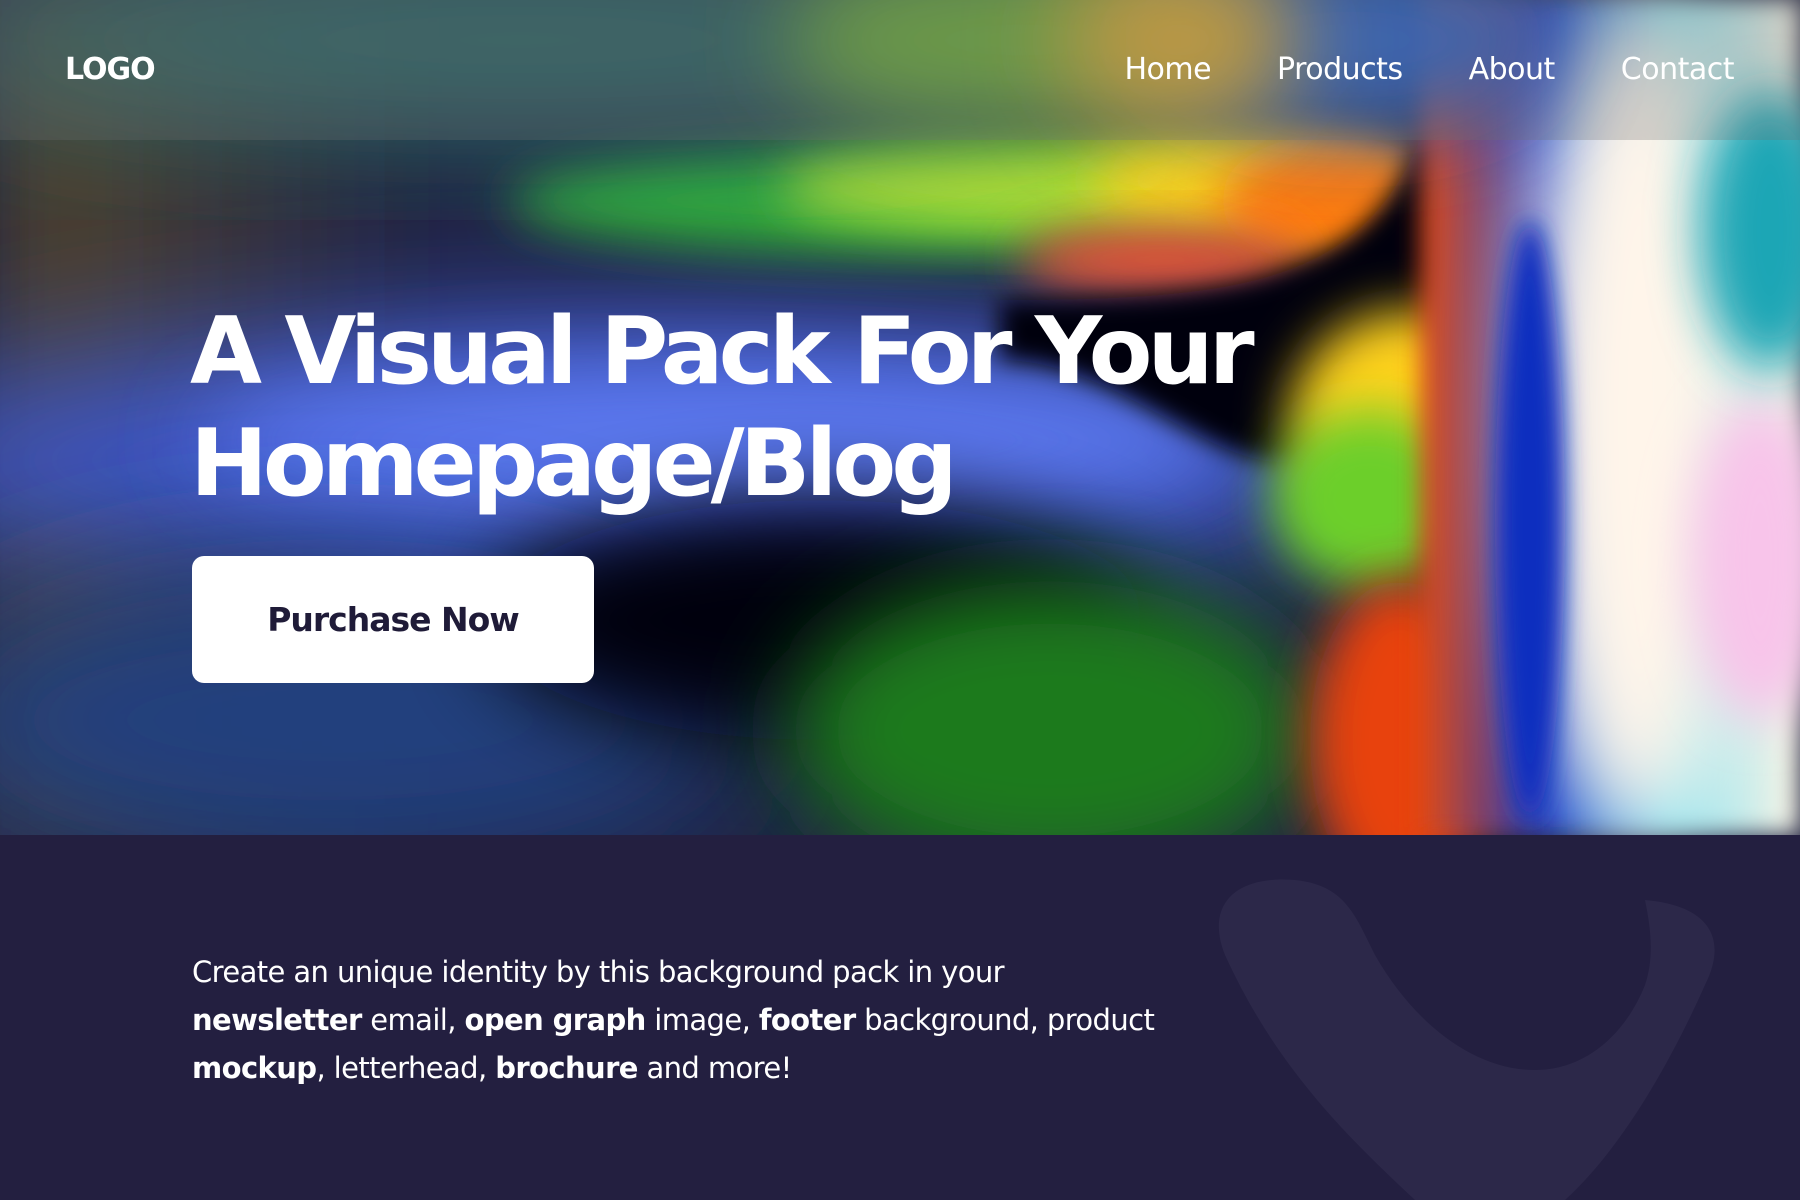  Describe the element at coordinates (1429, 70) in the screenshot. I see `main-nav: Home Products About Contact` at that location.